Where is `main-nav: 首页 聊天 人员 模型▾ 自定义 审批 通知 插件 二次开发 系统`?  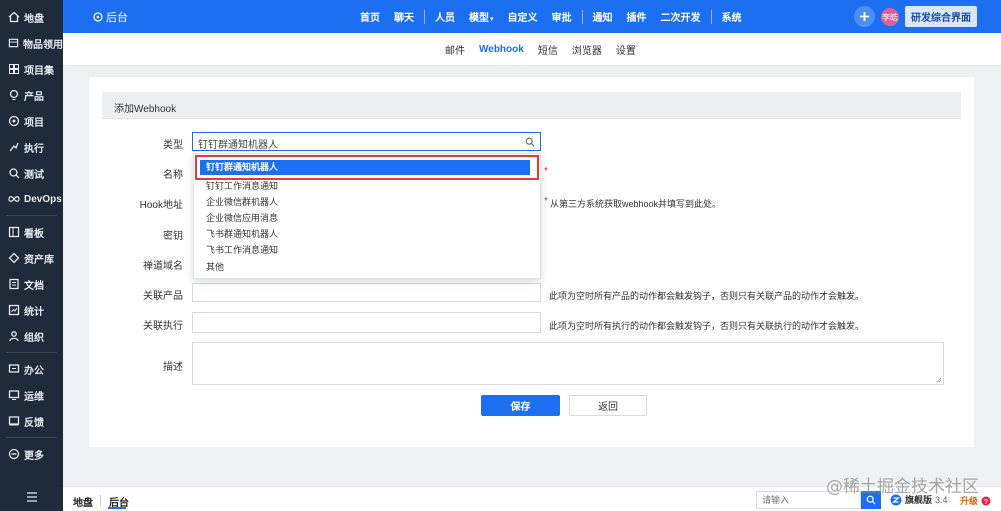 main-nav: 首页 聊天 人员 模型▾ 自定义 审批 通知 插件 二次开发 系统 is located at coordinates (551, 16).